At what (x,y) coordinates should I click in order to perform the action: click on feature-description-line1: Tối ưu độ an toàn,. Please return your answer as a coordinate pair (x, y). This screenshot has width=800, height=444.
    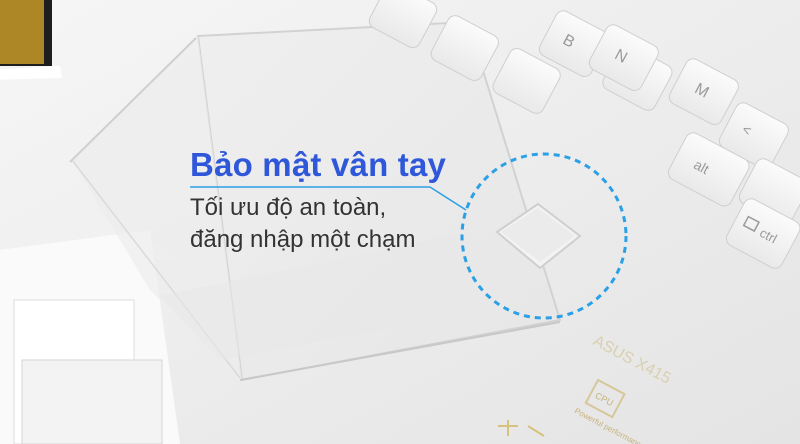
    Looking at the image, I should click on (288, 207).